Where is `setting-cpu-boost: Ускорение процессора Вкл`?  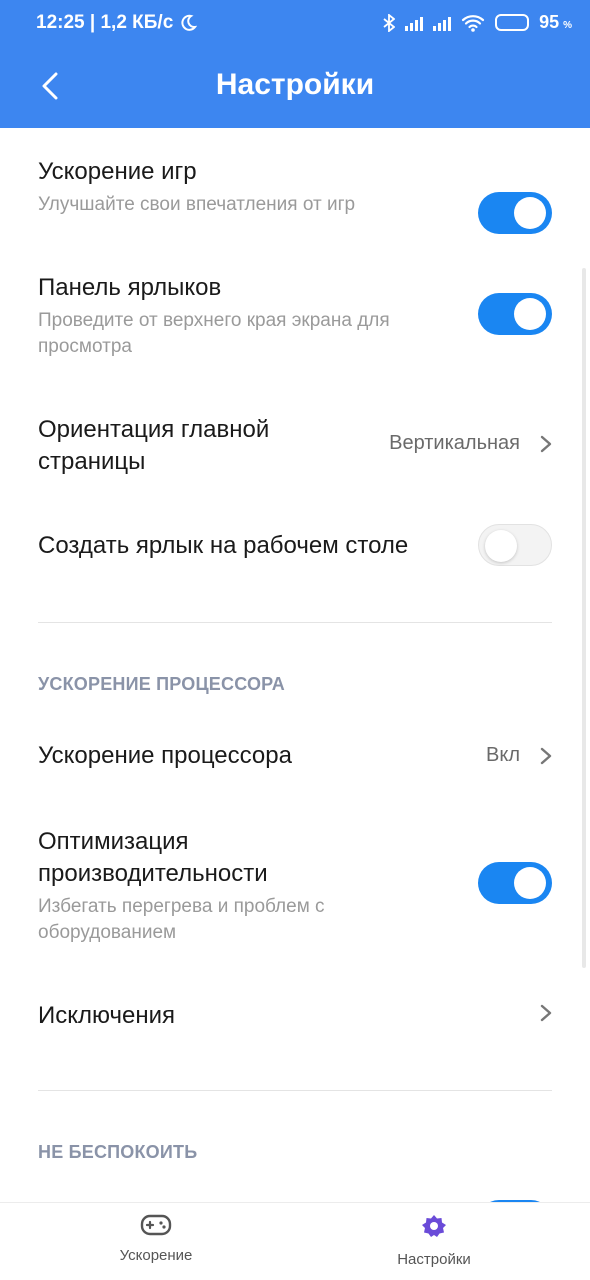
setting-cpu-boost: Ускорение процессора Вкл is located at coordinates (295, 756).